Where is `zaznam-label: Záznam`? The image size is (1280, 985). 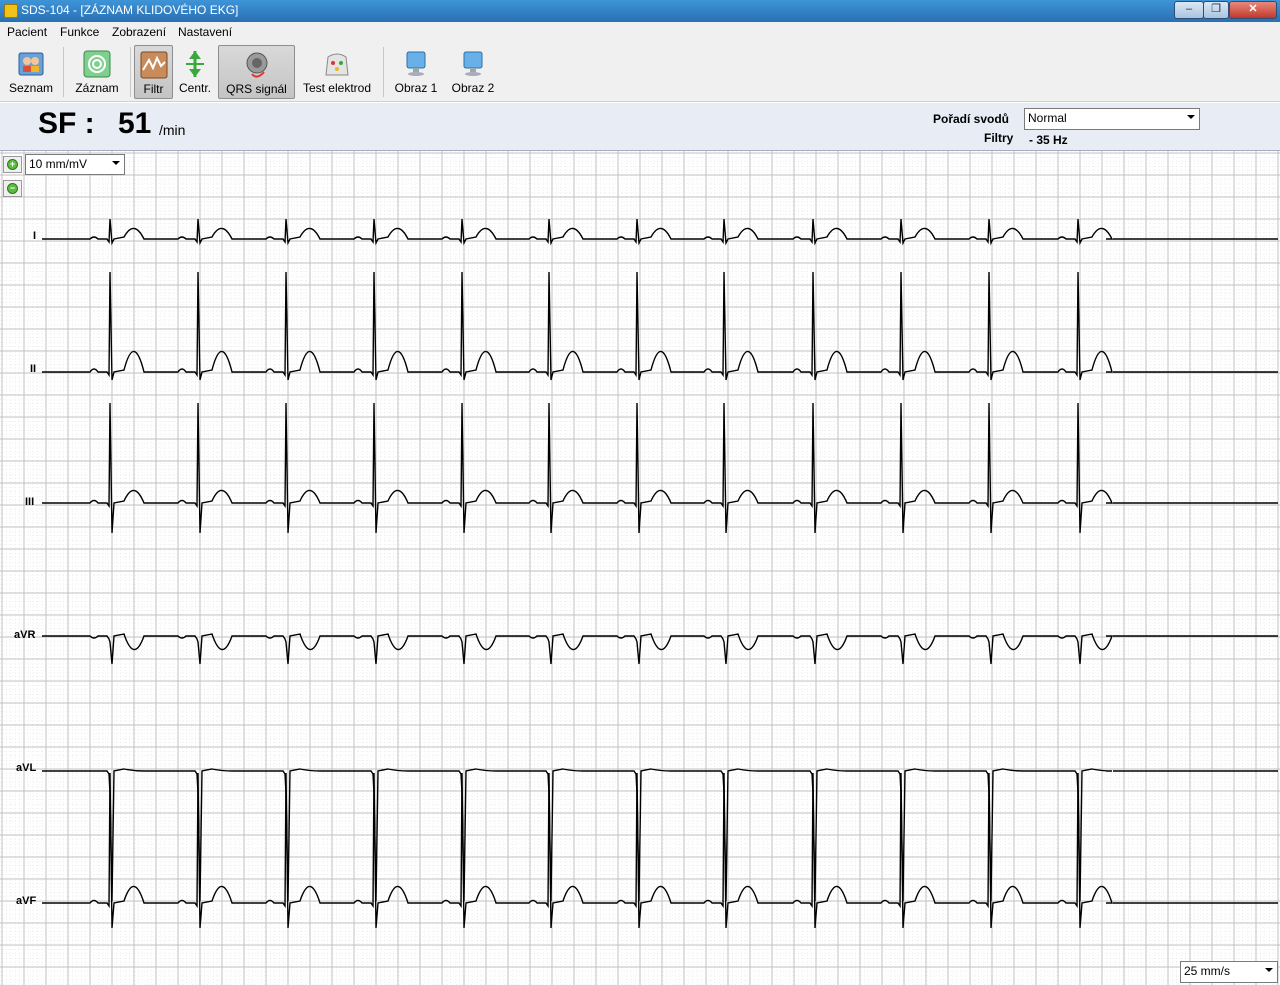 zaznam-label: Záznam is located at coordinates (97, 88).